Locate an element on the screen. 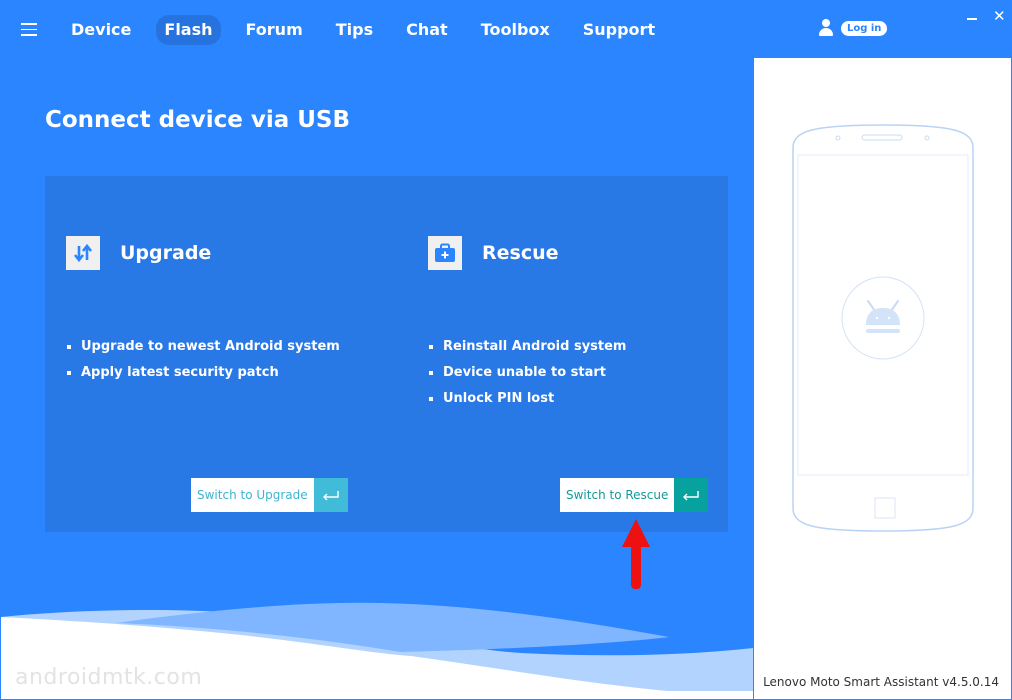 This screenshot has height=700, width=1012. switch-to-upgrade-button: Switch to Upgrade is located at coordinates (269, 495).